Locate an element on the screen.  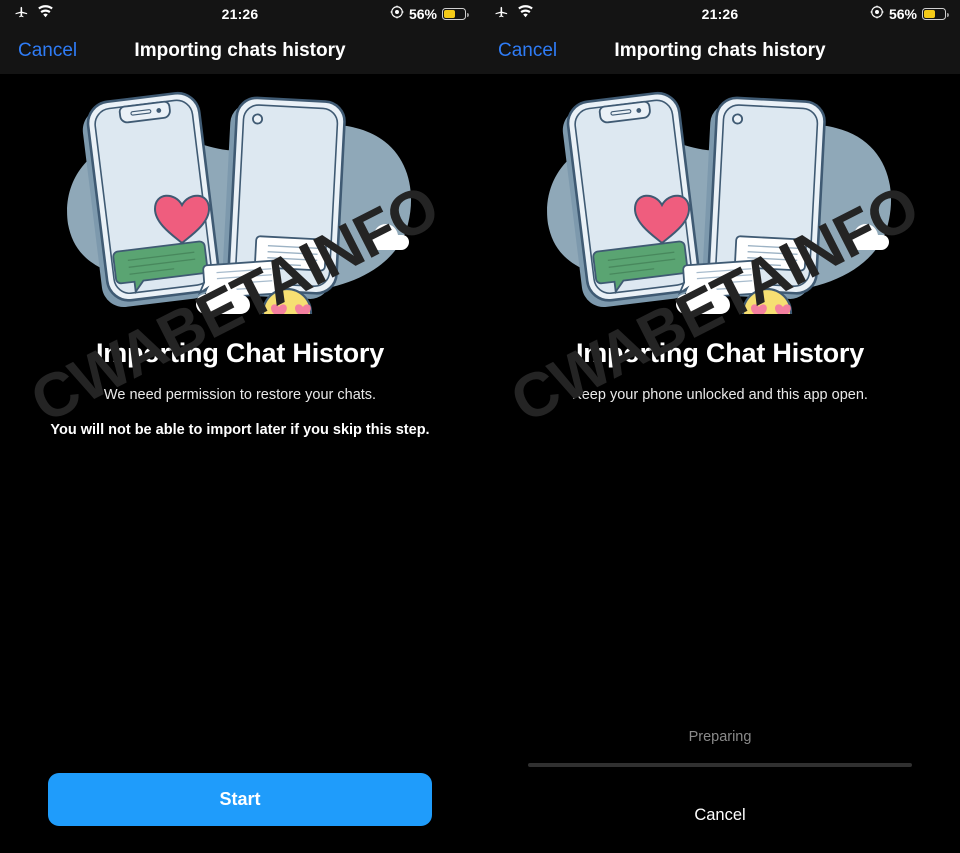
status-bar-right-left-icons is located at coordinates (514, 14).